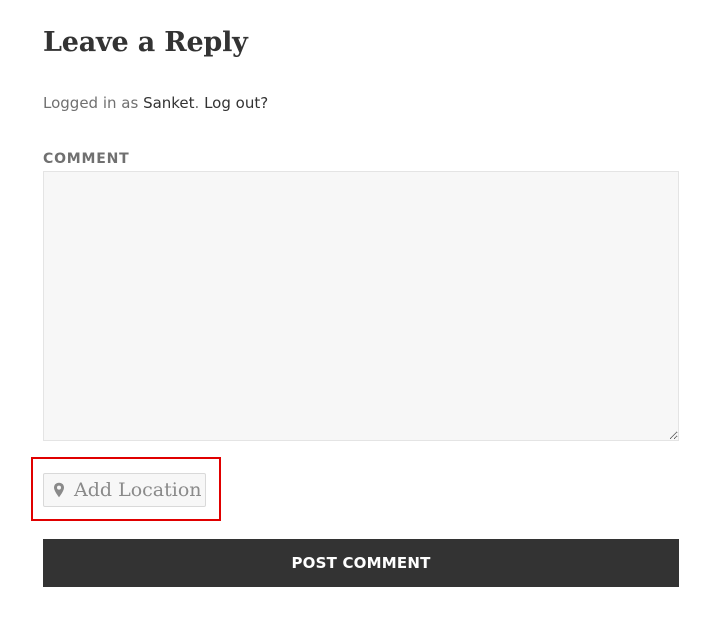 This screenshot has height=618, width=717. Describe the element at coordinates (361, 563) in the screenshot. I see `post-comment-button: POST COMMENT` at that location.